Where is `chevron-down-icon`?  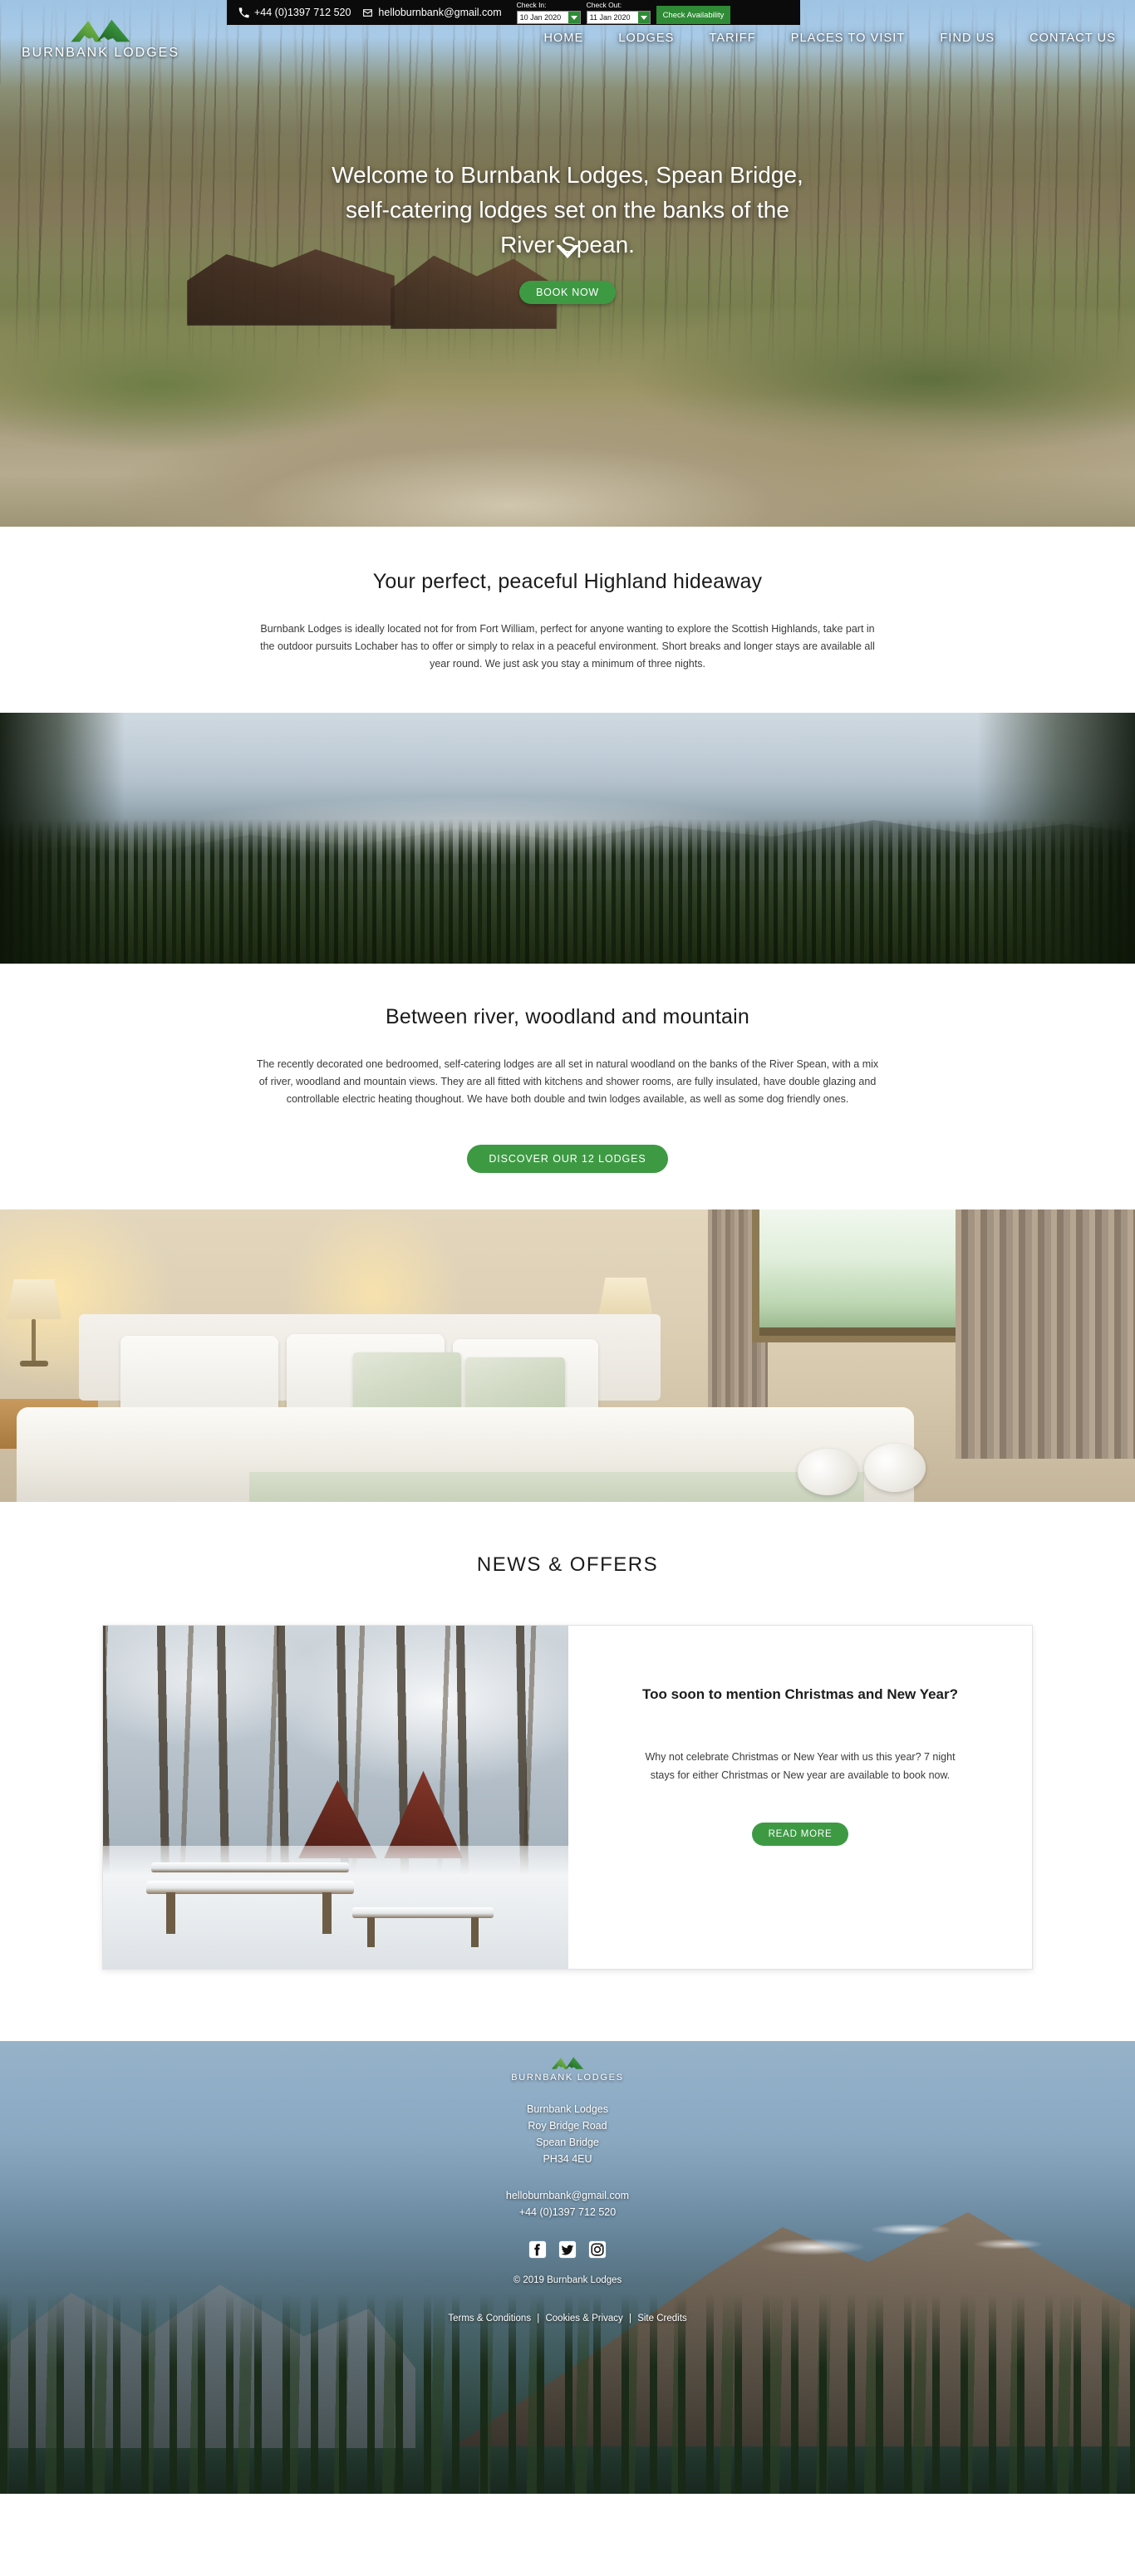
chevron-down-icon is located at coordinates (567, 250).